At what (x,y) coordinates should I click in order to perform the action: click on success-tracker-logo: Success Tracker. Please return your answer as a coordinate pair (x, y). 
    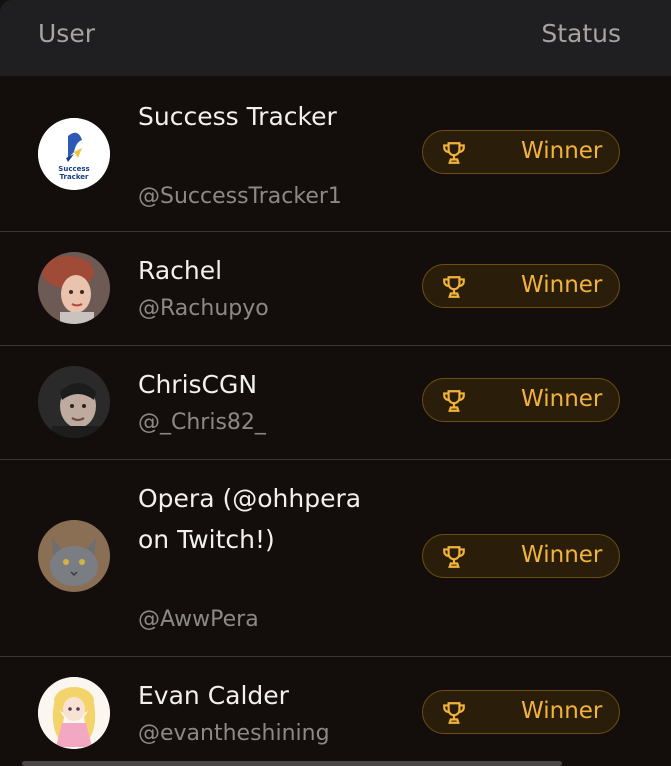
    Looking at the image, I should click on (74, 154).